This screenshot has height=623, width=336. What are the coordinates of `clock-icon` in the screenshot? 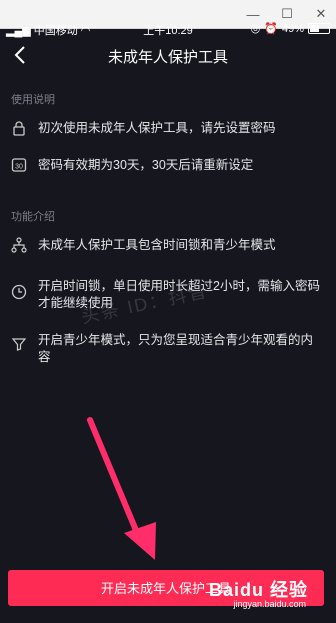 It's located at (19, 292).